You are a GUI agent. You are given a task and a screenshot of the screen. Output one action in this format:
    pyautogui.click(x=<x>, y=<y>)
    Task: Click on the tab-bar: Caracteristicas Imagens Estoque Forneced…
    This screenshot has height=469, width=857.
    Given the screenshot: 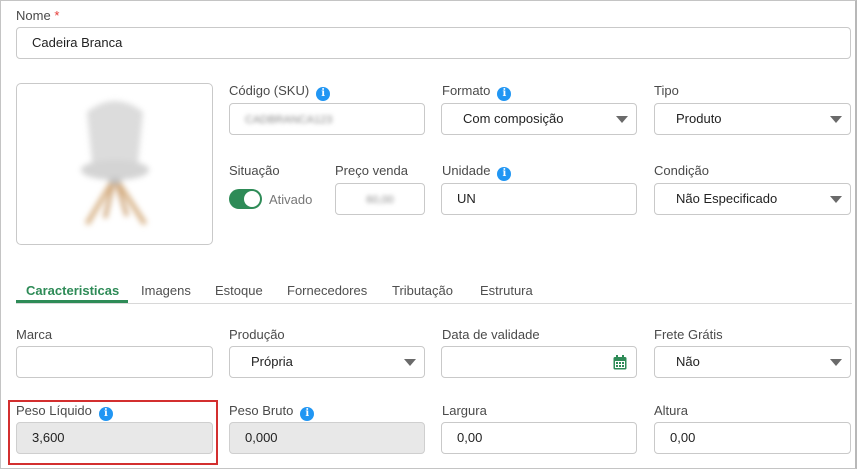 What is the action you would take?
    pyautogui.click(x=434, y=293)
    